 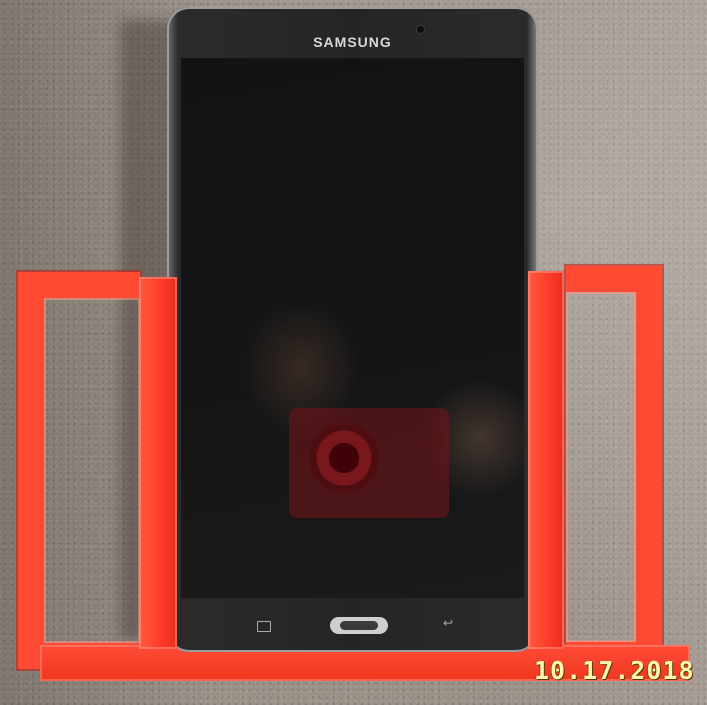 What do you see at coordinates (79, 470) in the screenshot?
I see `holder-left-frame` at bounding box center [79, 470].